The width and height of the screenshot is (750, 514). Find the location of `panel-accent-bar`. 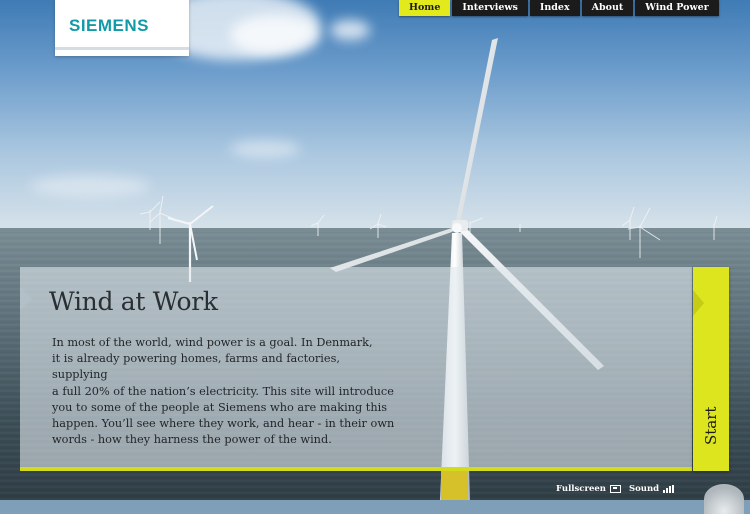

panel-accent-bar is located at coordinates (356, 469).